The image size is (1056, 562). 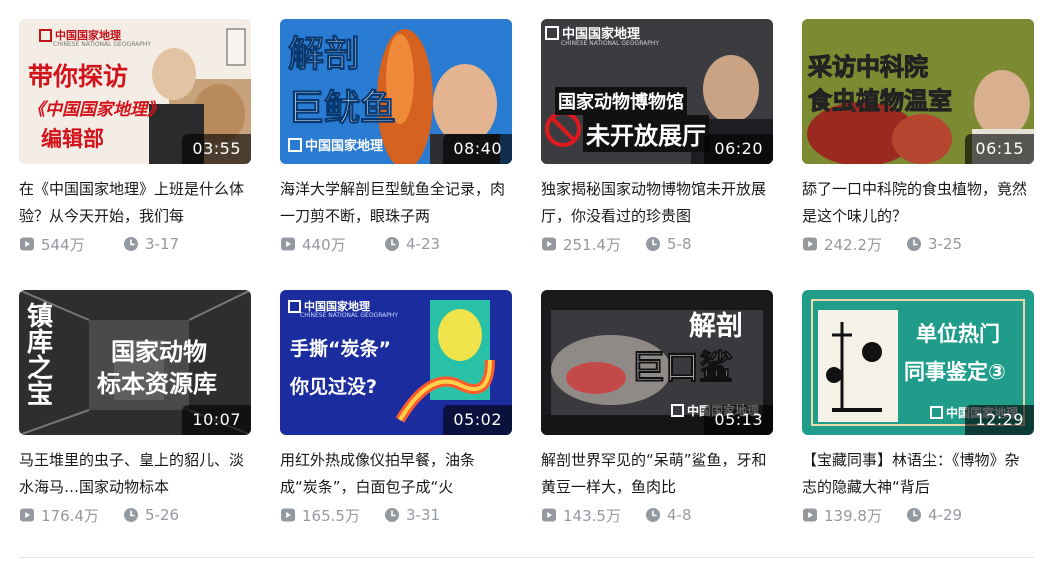 What do you see at coordinates (657, 203) in the screenshot?
I see `video-title: 独家揭秘国家动物博物馆未开放展厅，你没看过的珍贵图` at bounding box center [657, 203].